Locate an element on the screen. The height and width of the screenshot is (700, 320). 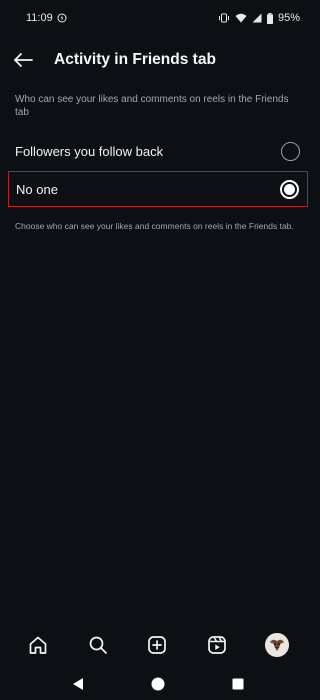
search-icon is located at coordinates (98, 645).